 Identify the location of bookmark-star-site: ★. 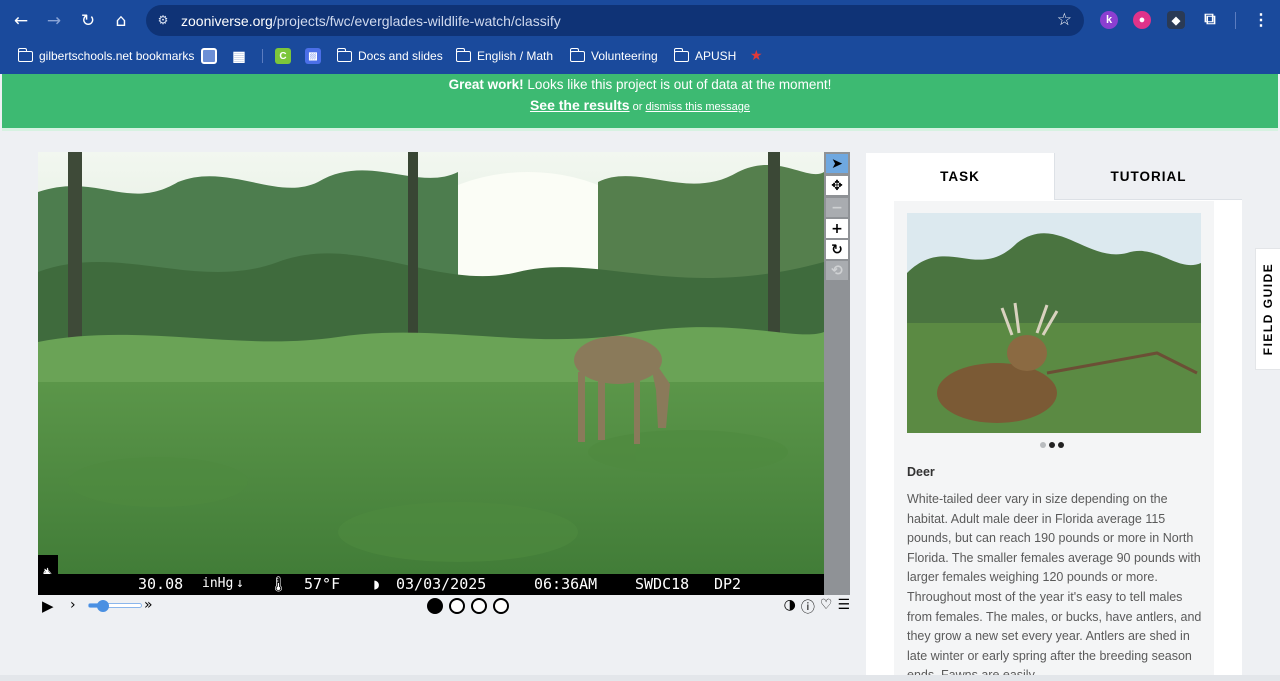
(756, 56).